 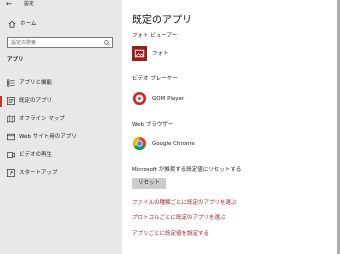 What do you see at coordinates (162, 20) in the screenshot?
I see `page-title: 既定のアプリ` at bounding box center [162, 20].